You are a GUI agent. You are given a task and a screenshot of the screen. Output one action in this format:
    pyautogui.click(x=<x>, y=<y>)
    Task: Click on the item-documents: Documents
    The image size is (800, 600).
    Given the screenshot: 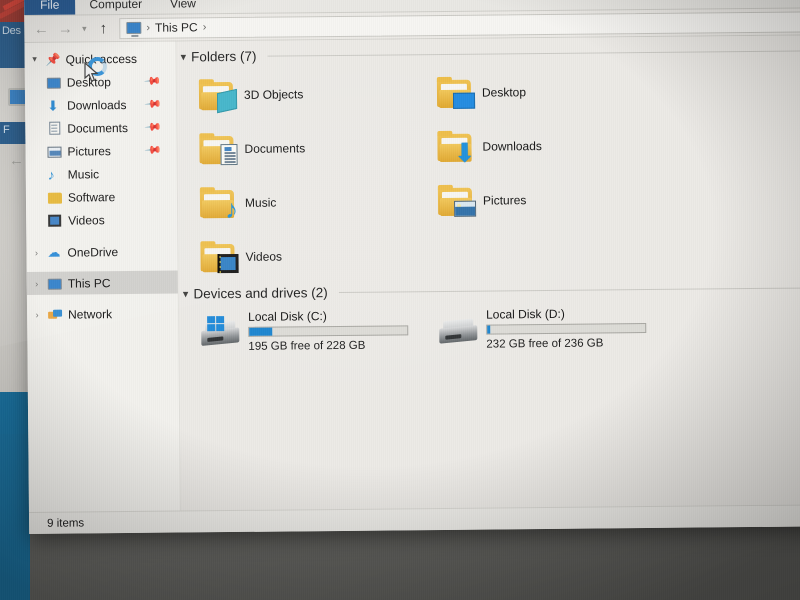 What is the action you would take?
    pyautogui.click(x=296, y=148)
    